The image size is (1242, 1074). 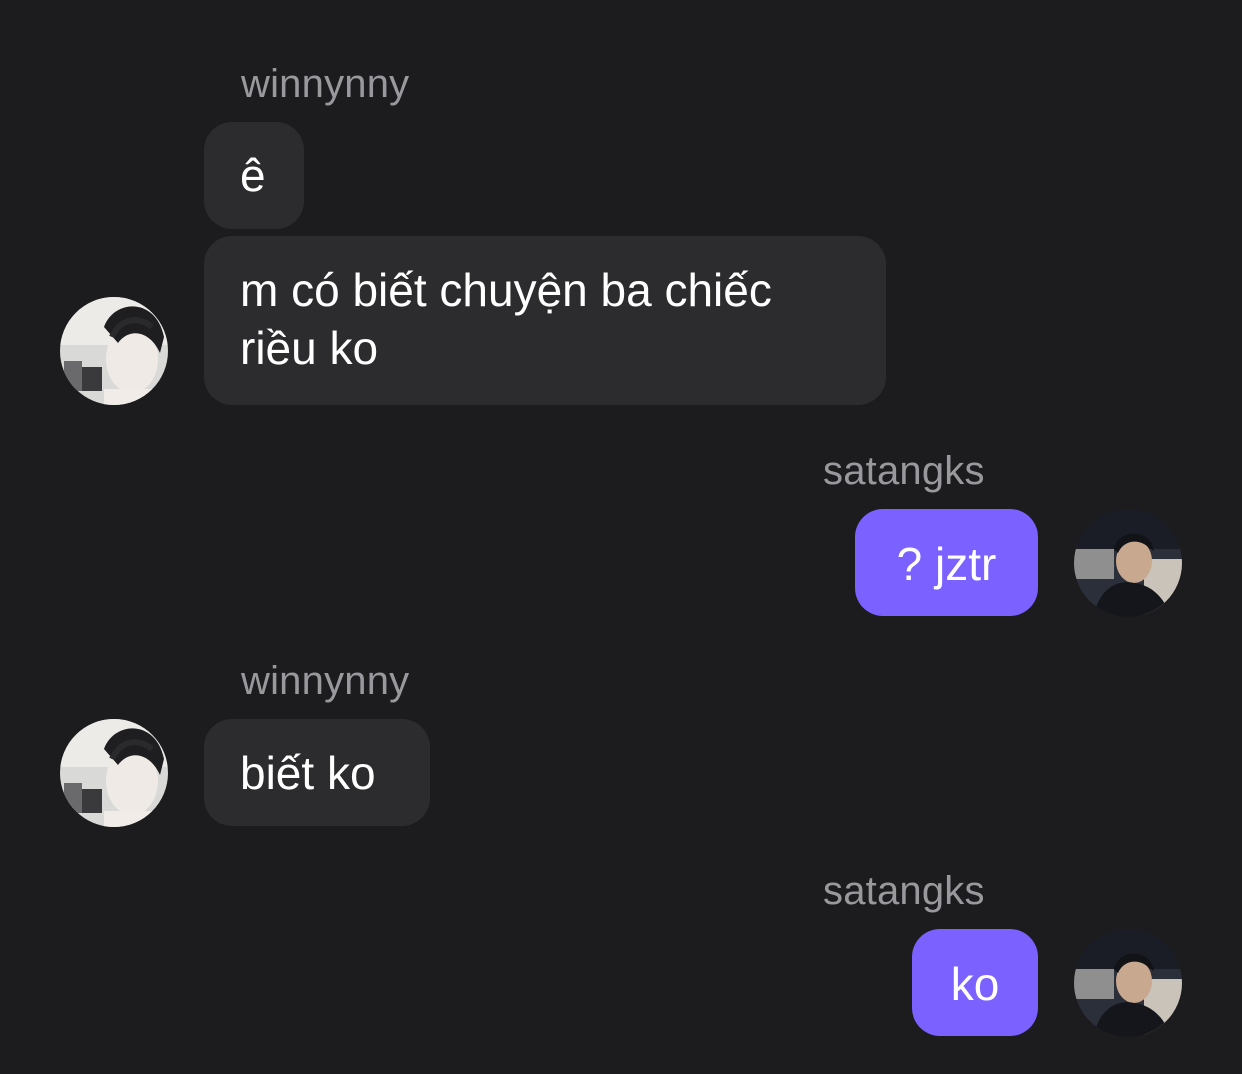 I want to click on message-text: ? jztr, so click(x=946, y=564).